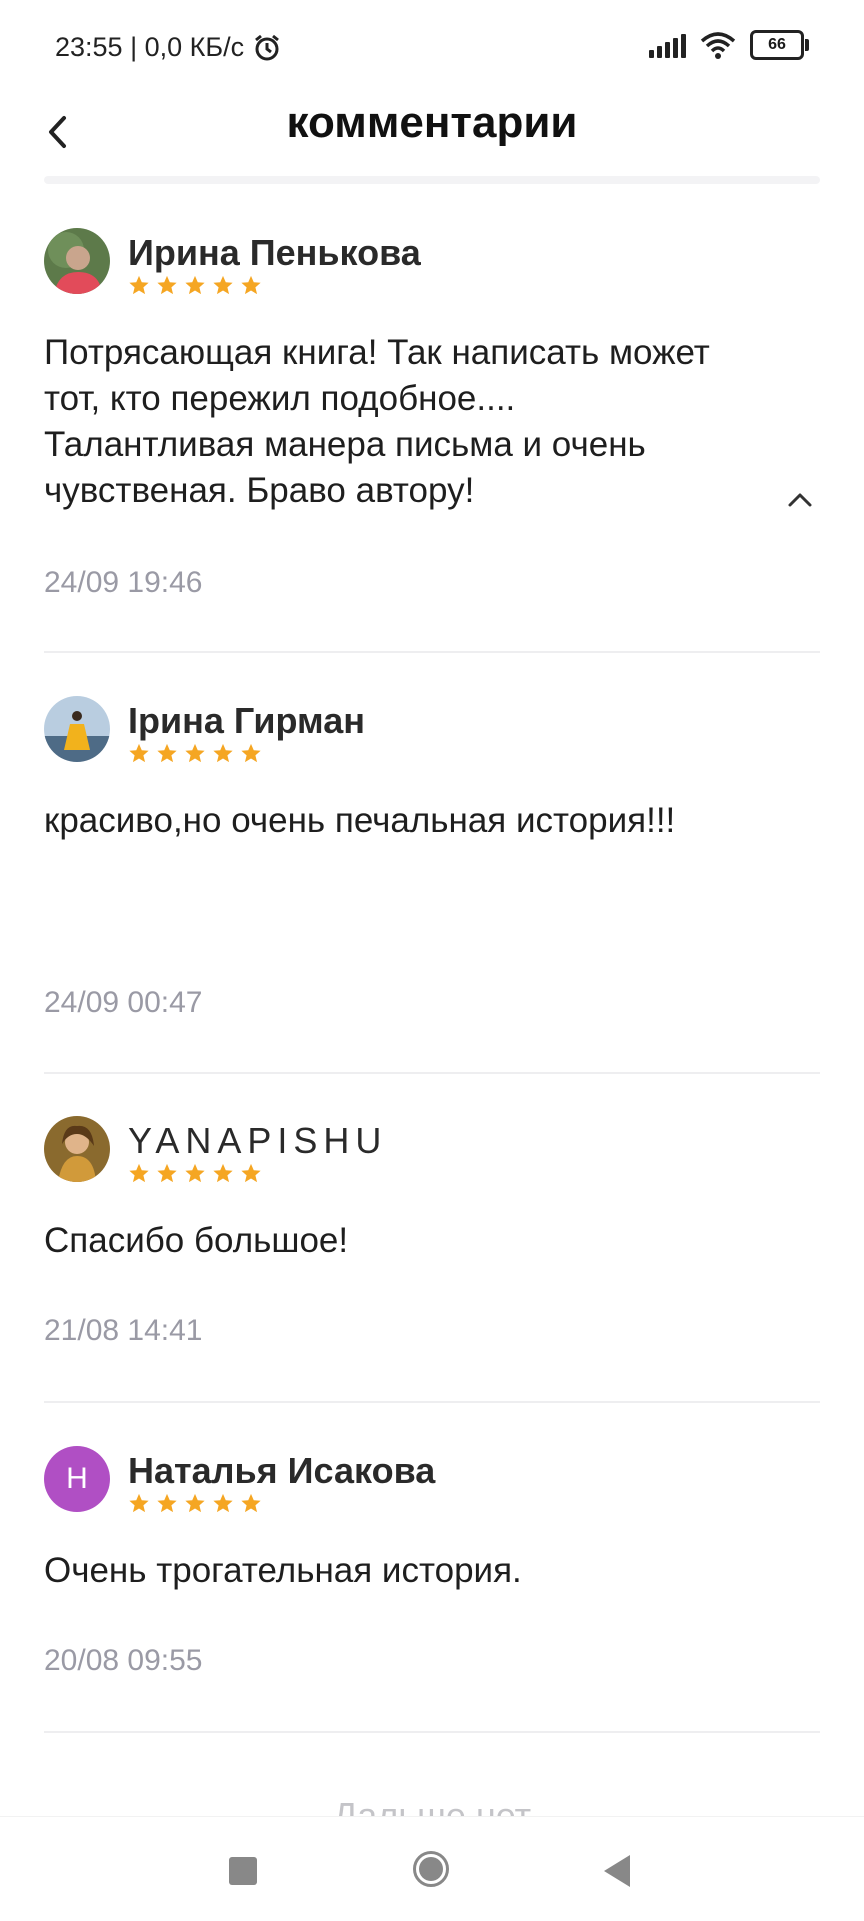 The image size is (864, 1921). What do you see at coordinates (196, 1240) in the screenshot?
I see `comment-text: Спасибо большое!` at bounding box center [196, 1240].